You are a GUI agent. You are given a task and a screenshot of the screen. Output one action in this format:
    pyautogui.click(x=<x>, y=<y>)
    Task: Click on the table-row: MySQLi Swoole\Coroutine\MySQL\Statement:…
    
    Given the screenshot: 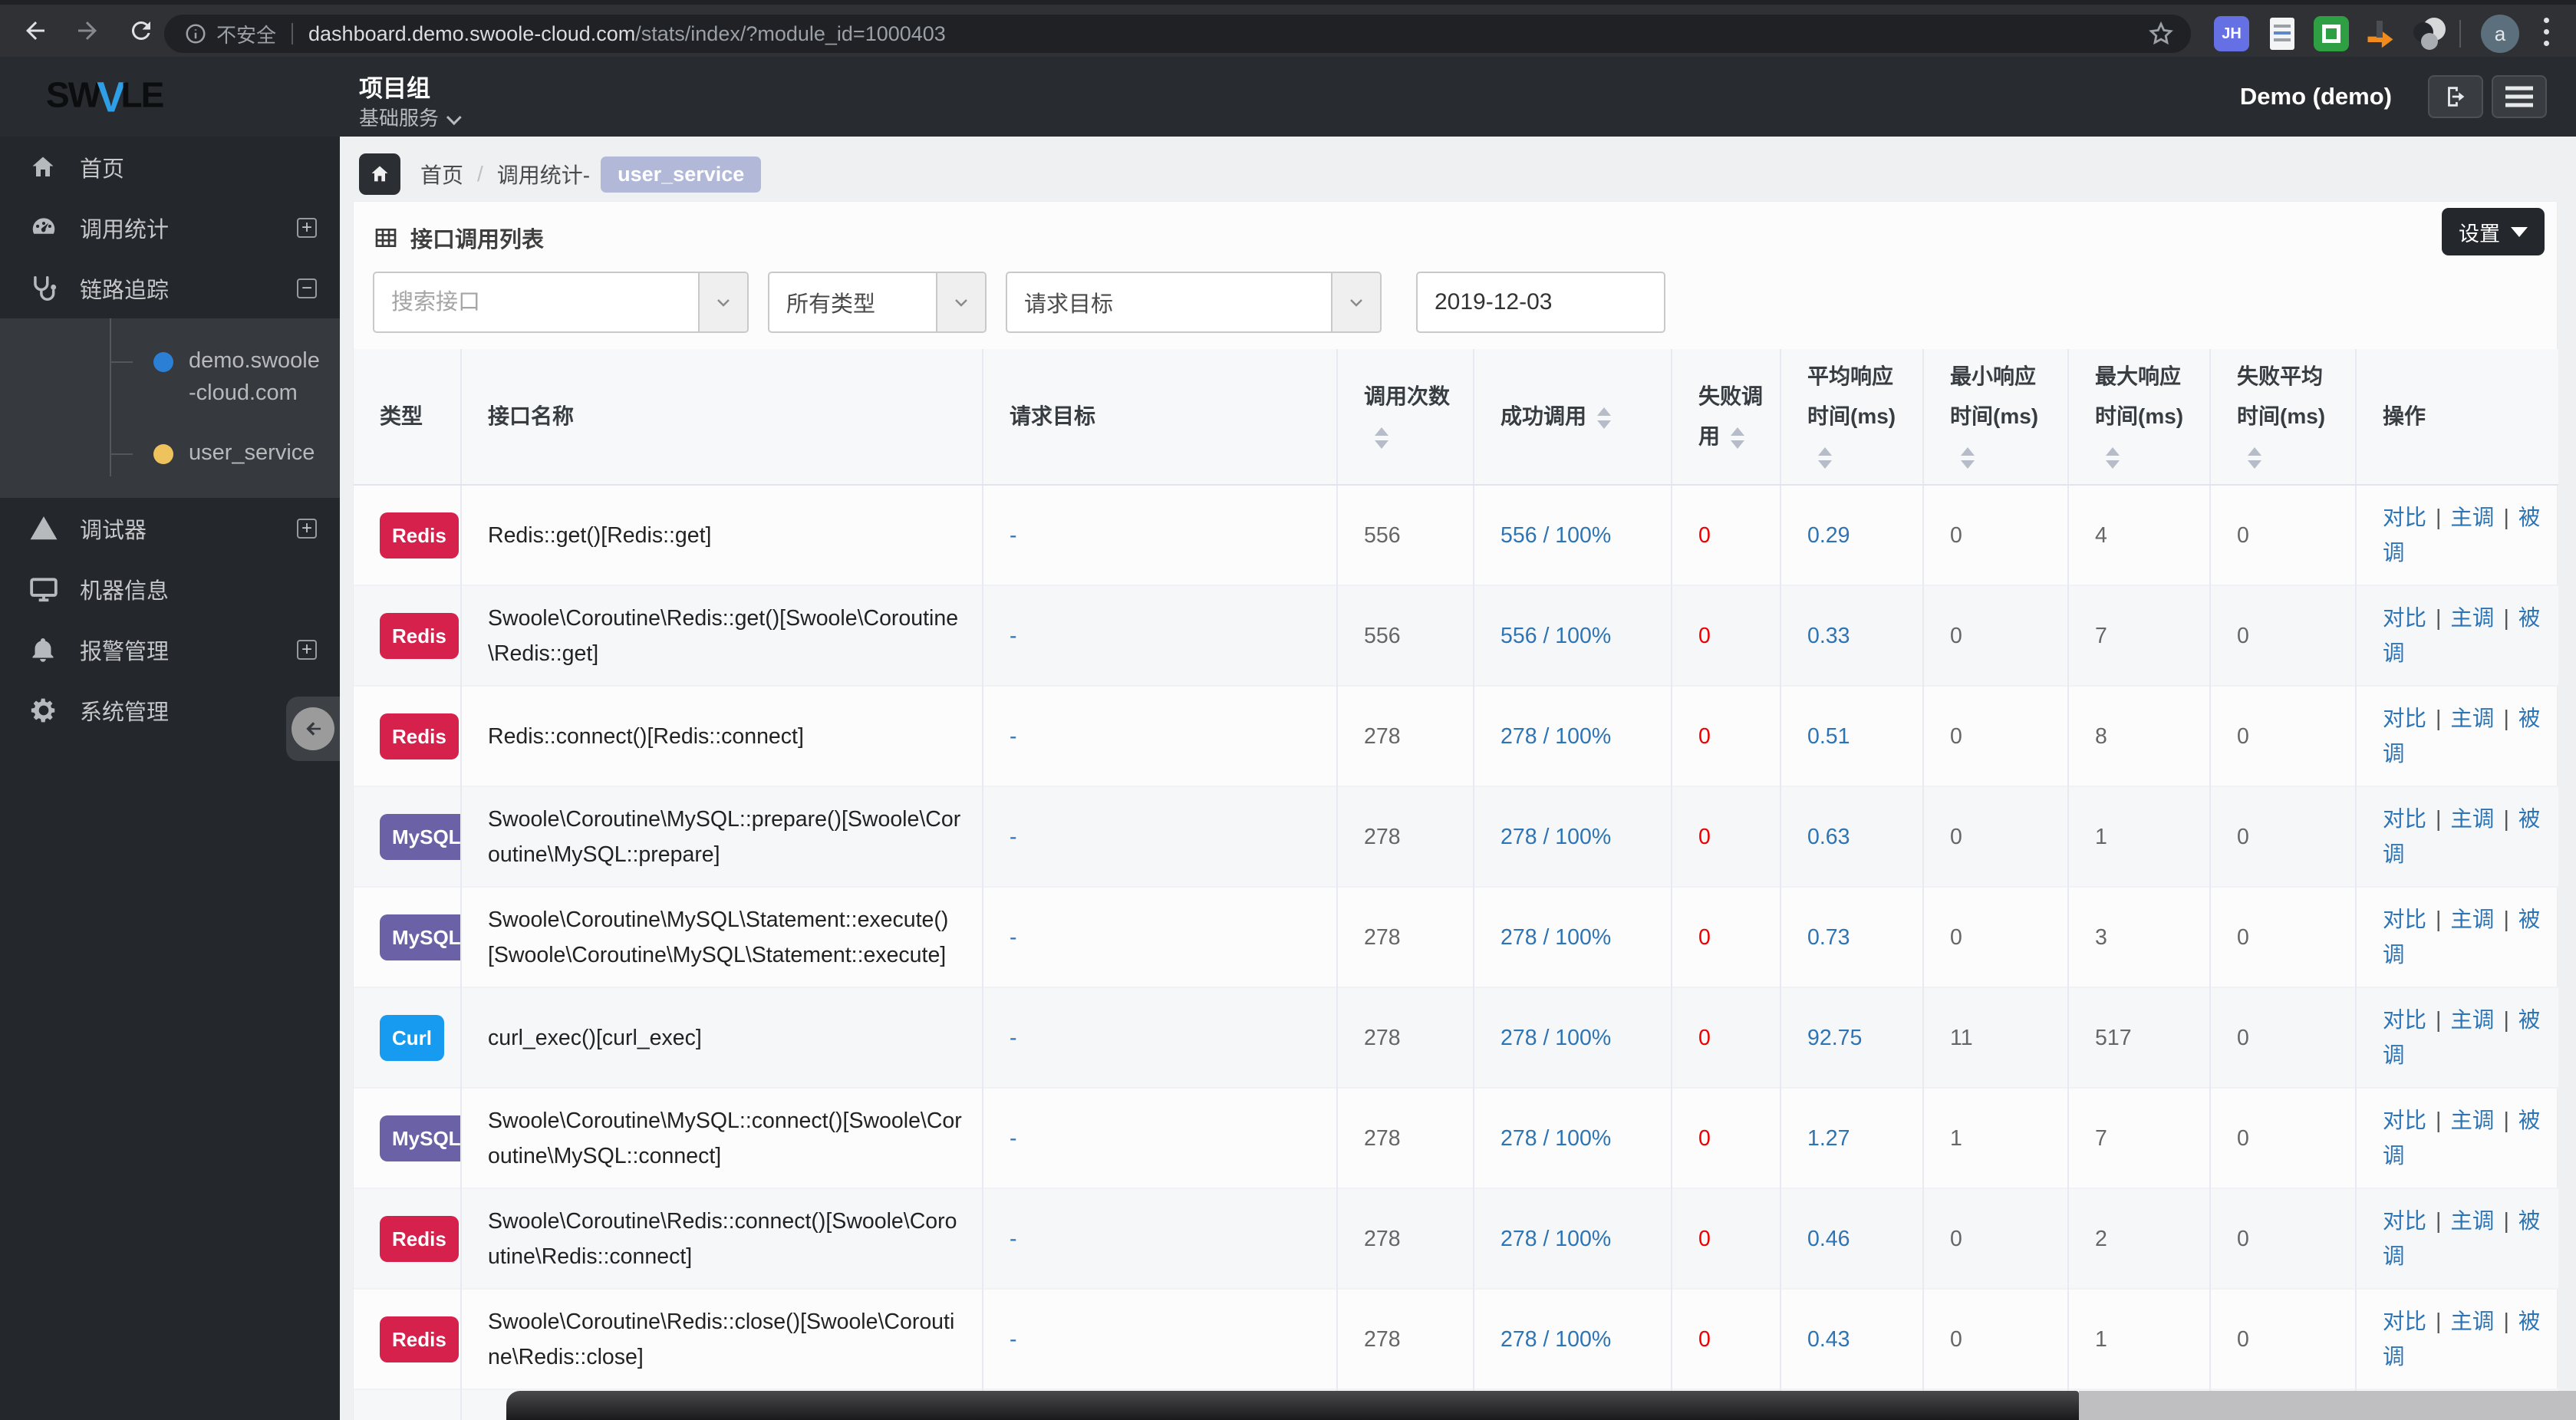 What is the action you would take?
    pyautogui.click(x=1456, y=936)
    